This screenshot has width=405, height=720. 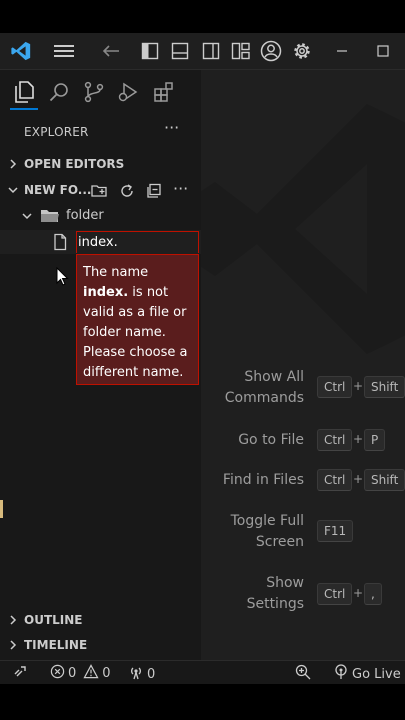 What do you see at coordinates (171, 127) in the screenshot?
I see `explorer-more-actions: ···` at bounding box center [171, 127].